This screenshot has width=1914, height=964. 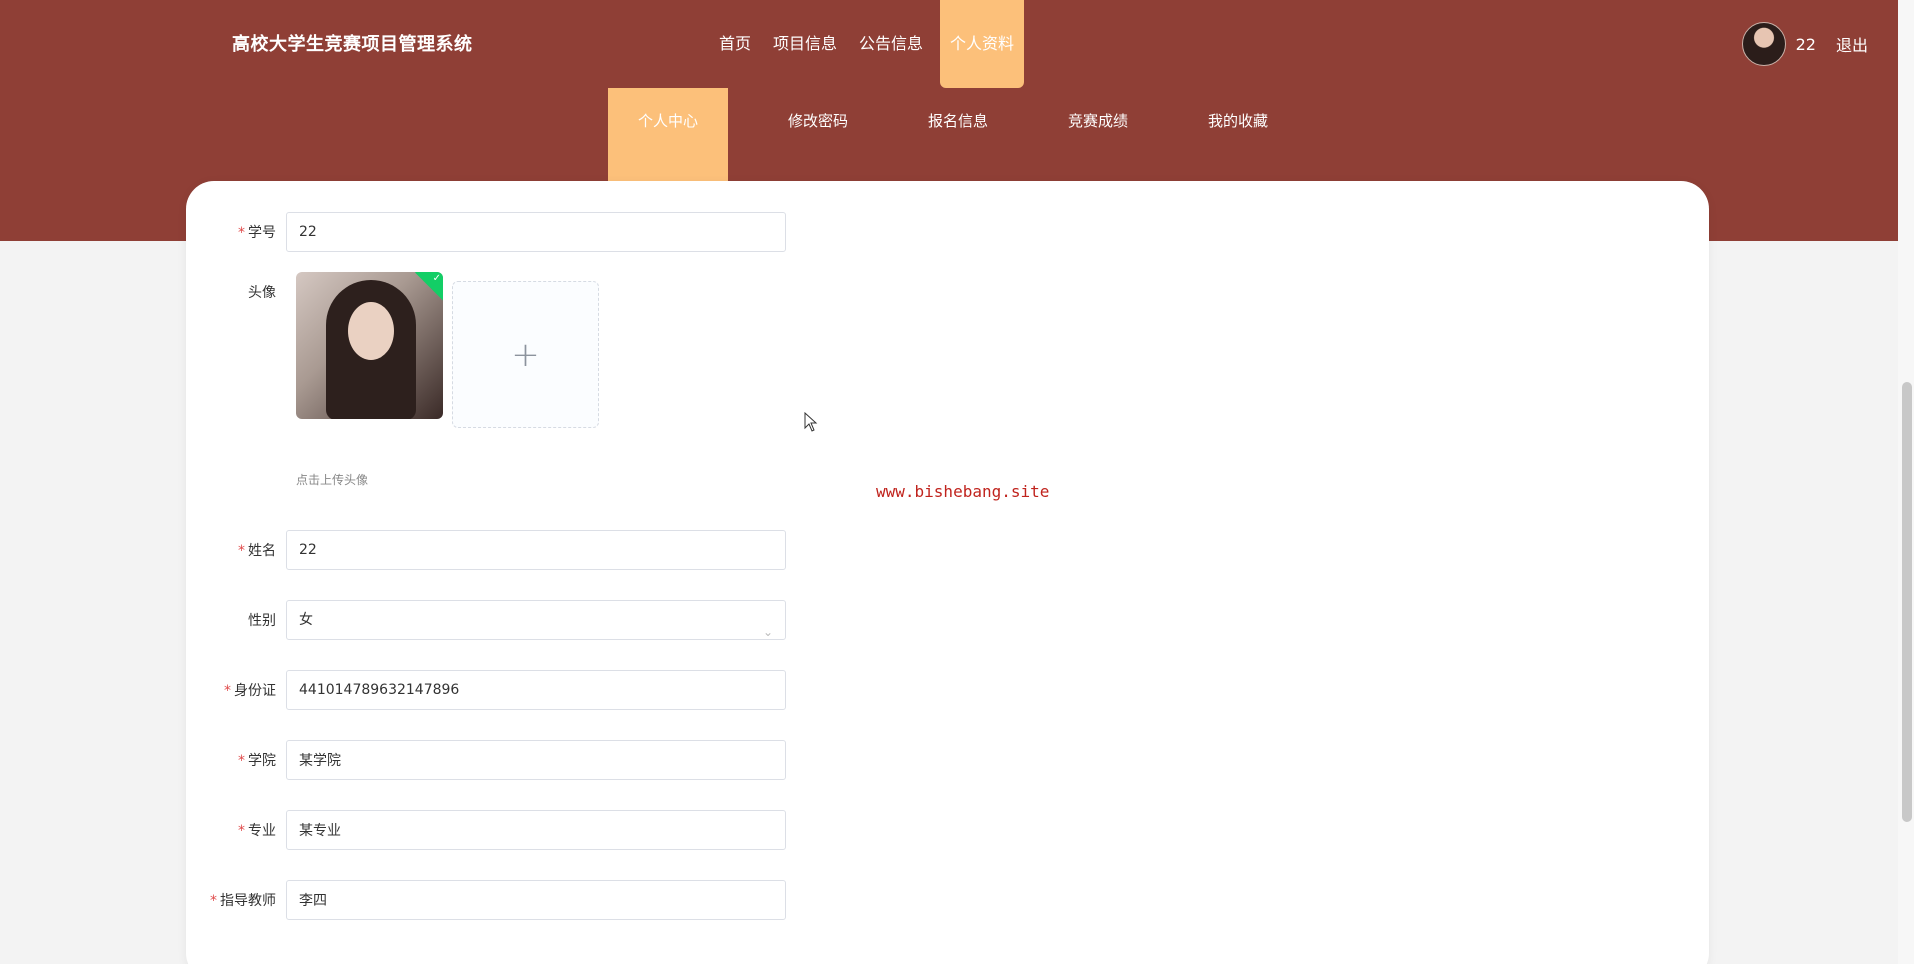 What do you see at coordinates (306, 620) in the screenshot?
I see `gender-value: 女` at bounding box center [306, 620].